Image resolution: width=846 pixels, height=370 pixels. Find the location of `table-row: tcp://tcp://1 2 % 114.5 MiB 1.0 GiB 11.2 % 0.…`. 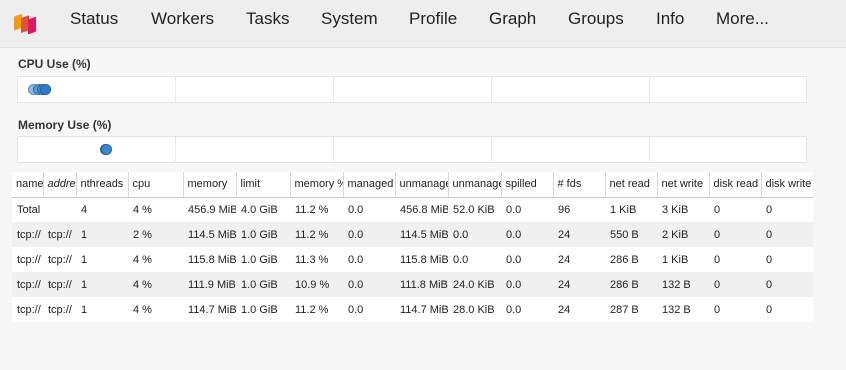

table-row: tcp://tcp://1 2 % 114.5 MiB 1.0 GiB 11.2 % 0.… is located at coordinates (412, 234).